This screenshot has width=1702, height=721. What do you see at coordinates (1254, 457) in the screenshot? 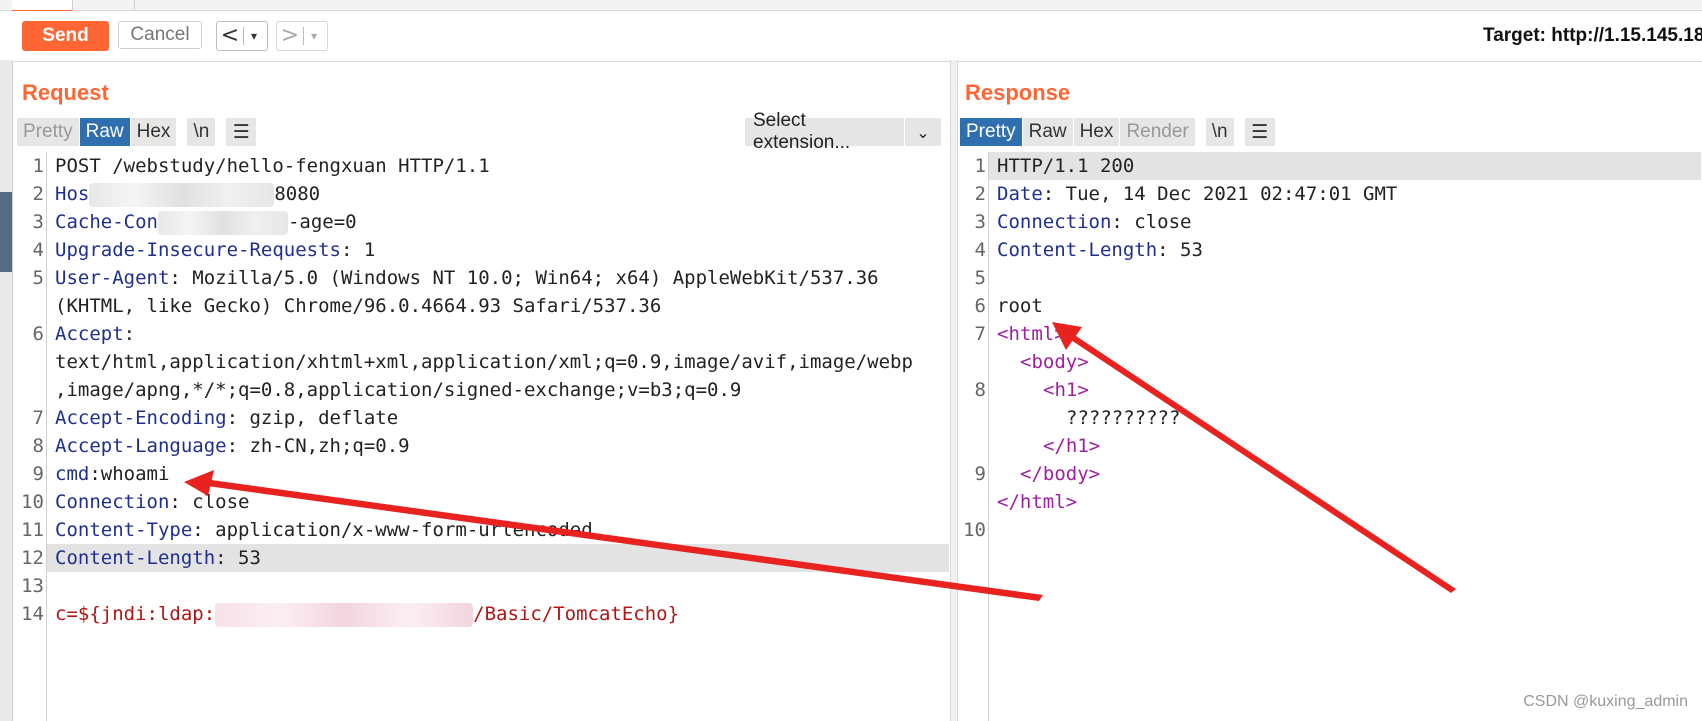
I see `arrow-to-root` at bounding box center [1254, 457].